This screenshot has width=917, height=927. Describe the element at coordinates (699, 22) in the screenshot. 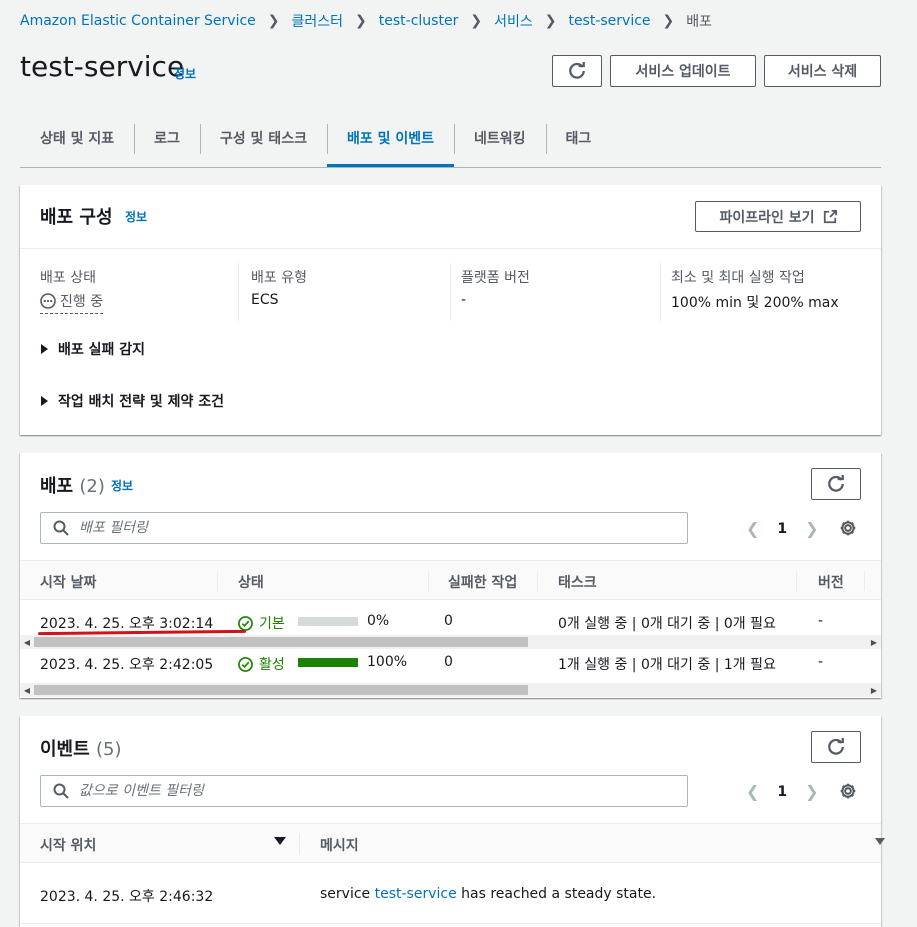

I see `breadcrumb-current: 배포` at that location.